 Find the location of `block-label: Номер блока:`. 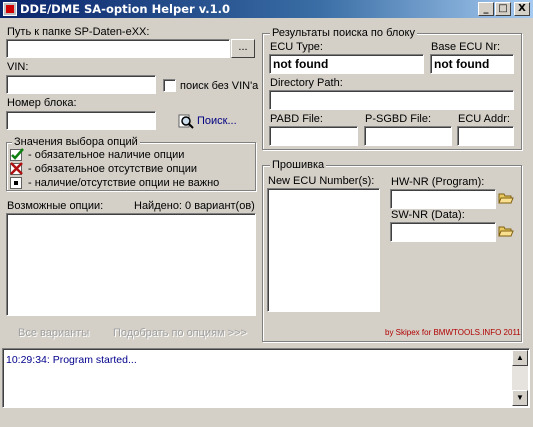

block-label: Номер блока: is located at coordinates (42, 103).